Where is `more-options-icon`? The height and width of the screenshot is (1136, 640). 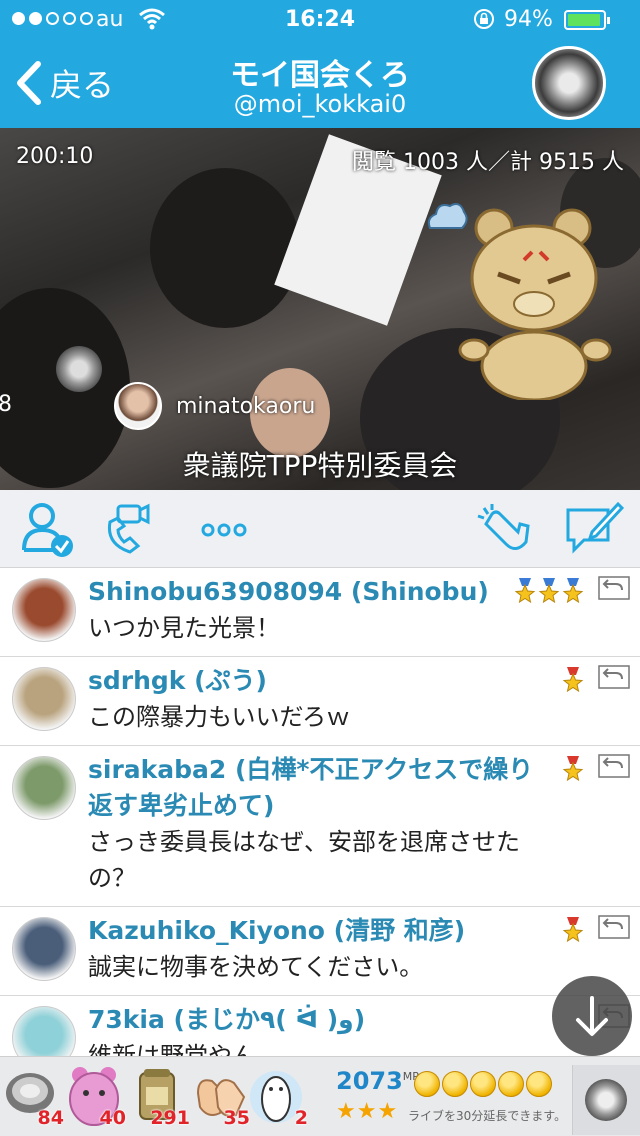 more-options-icon is located at coordinates (224, 529).